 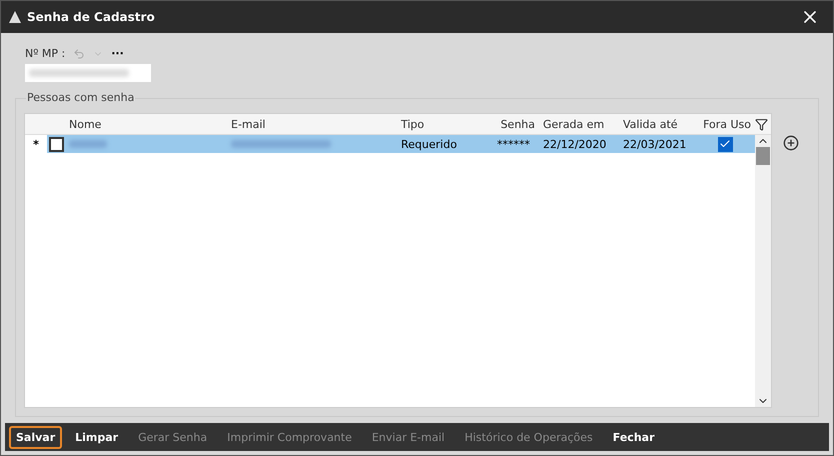 What do you see at coordinates (88, 144) in the screenshot?
I see `redacted-text` at bounding box center [88, 144].